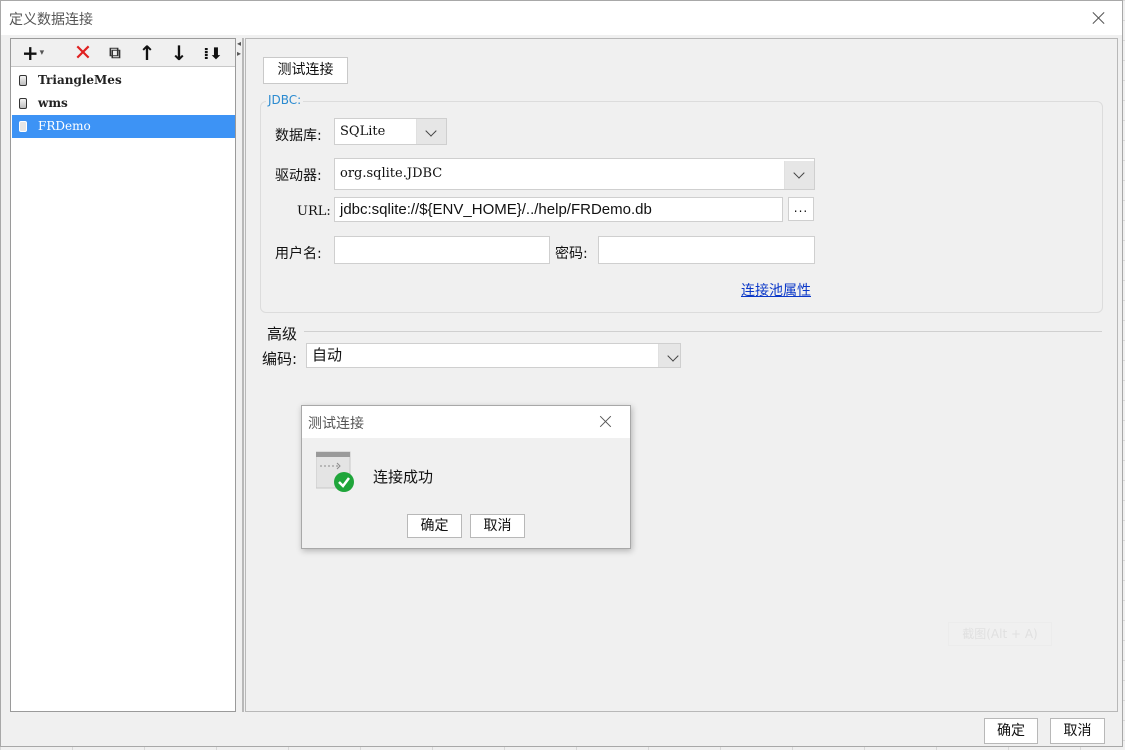 The image size is (1125, 750). Describe the element at coordinates (703, 331) in the screenshot. I see `advanced-divider` at that location.